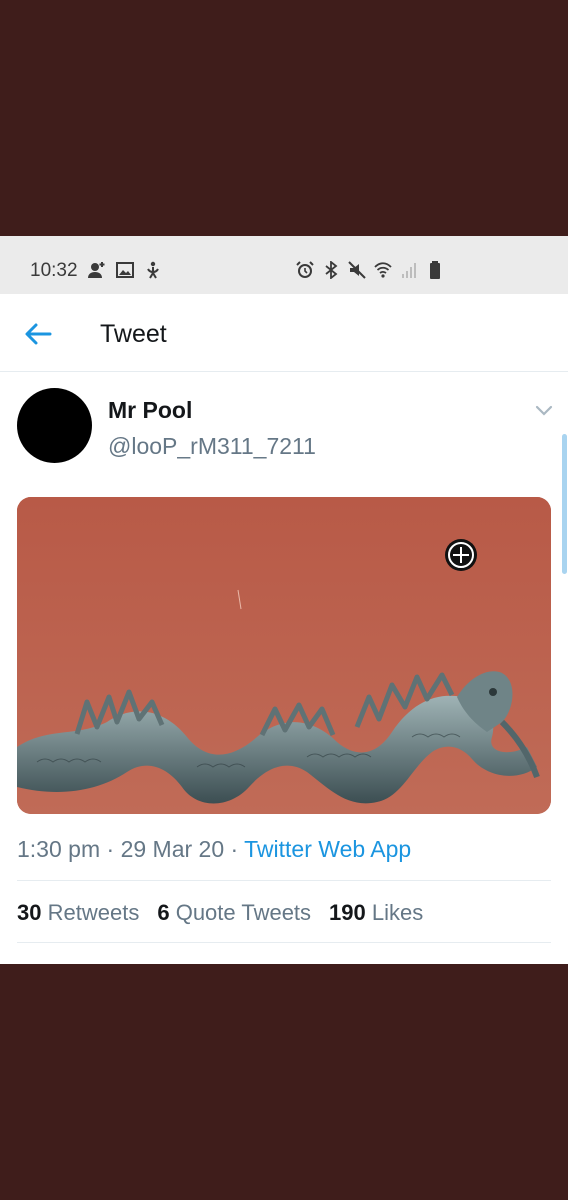 This screenshot has height=1200, width=568. What do you see at coordinates (327, 849) in the screenshot?
I see `tweet-source-link: Twitter Web App` at bounding box center [327, 849].